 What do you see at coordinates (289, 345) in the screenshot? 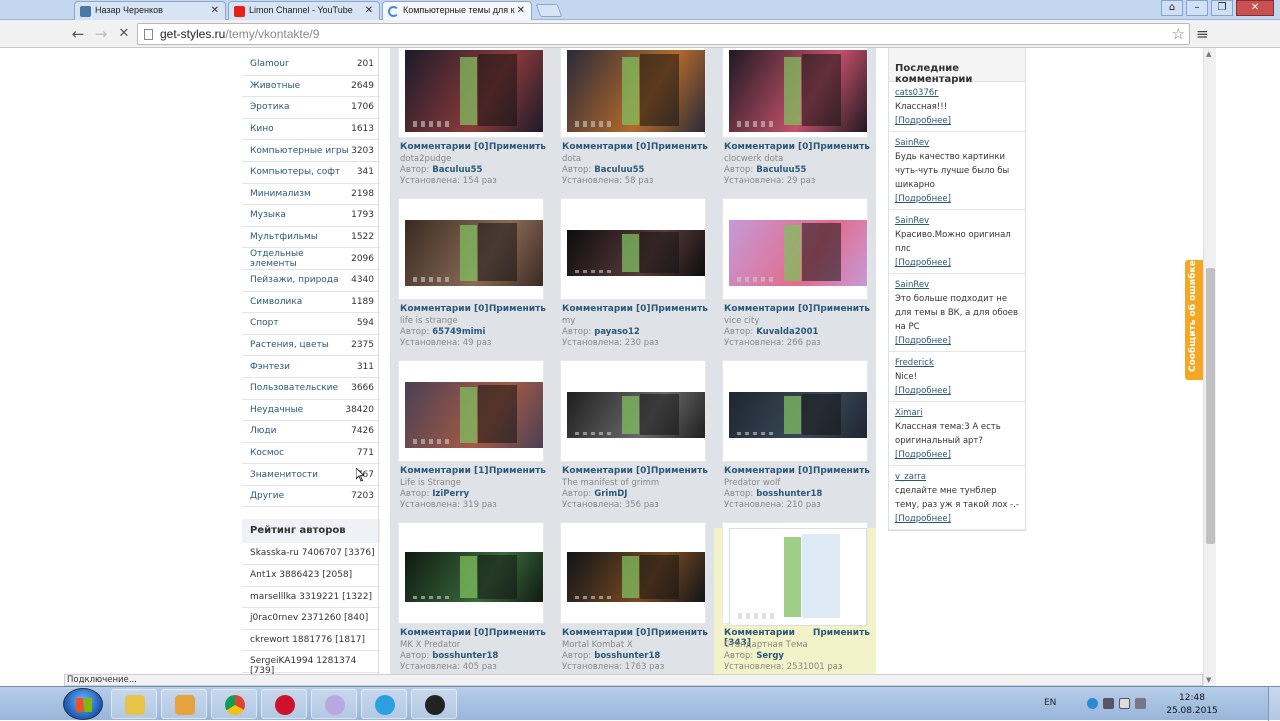
I see `category-name: Растения, цветы` at bounding box center [289, 345].